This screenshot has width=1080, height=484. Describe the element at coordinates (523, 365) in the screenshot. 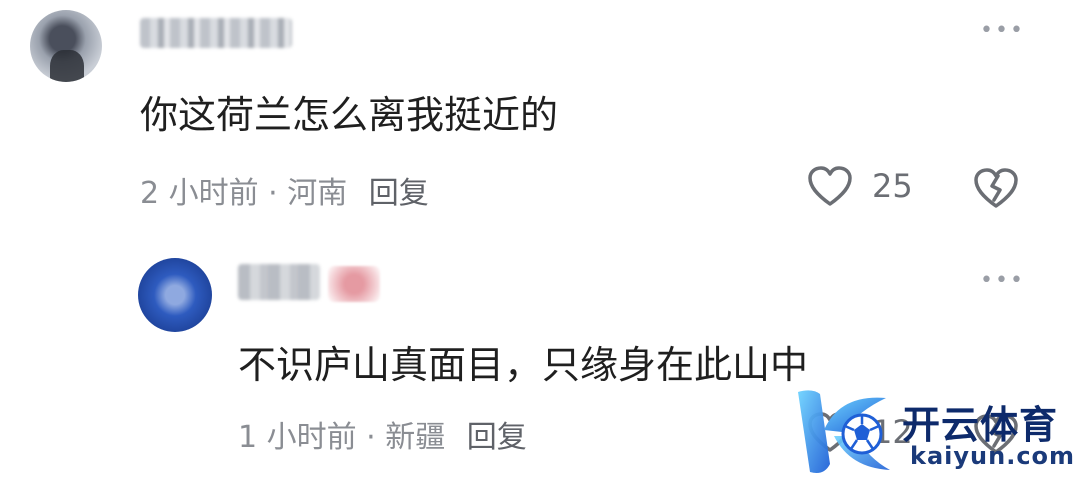

I see `comment-text: 不识庐山真面目，只缘身在此山中` at that location.